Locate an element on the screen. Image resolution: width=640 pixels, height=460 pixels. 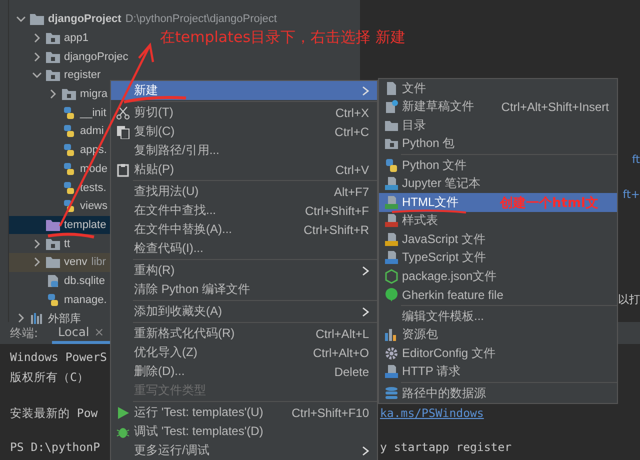
menu-item: 在文件中替换(A)... Ctrl+Shift+R is located at coordinates (244, 229).